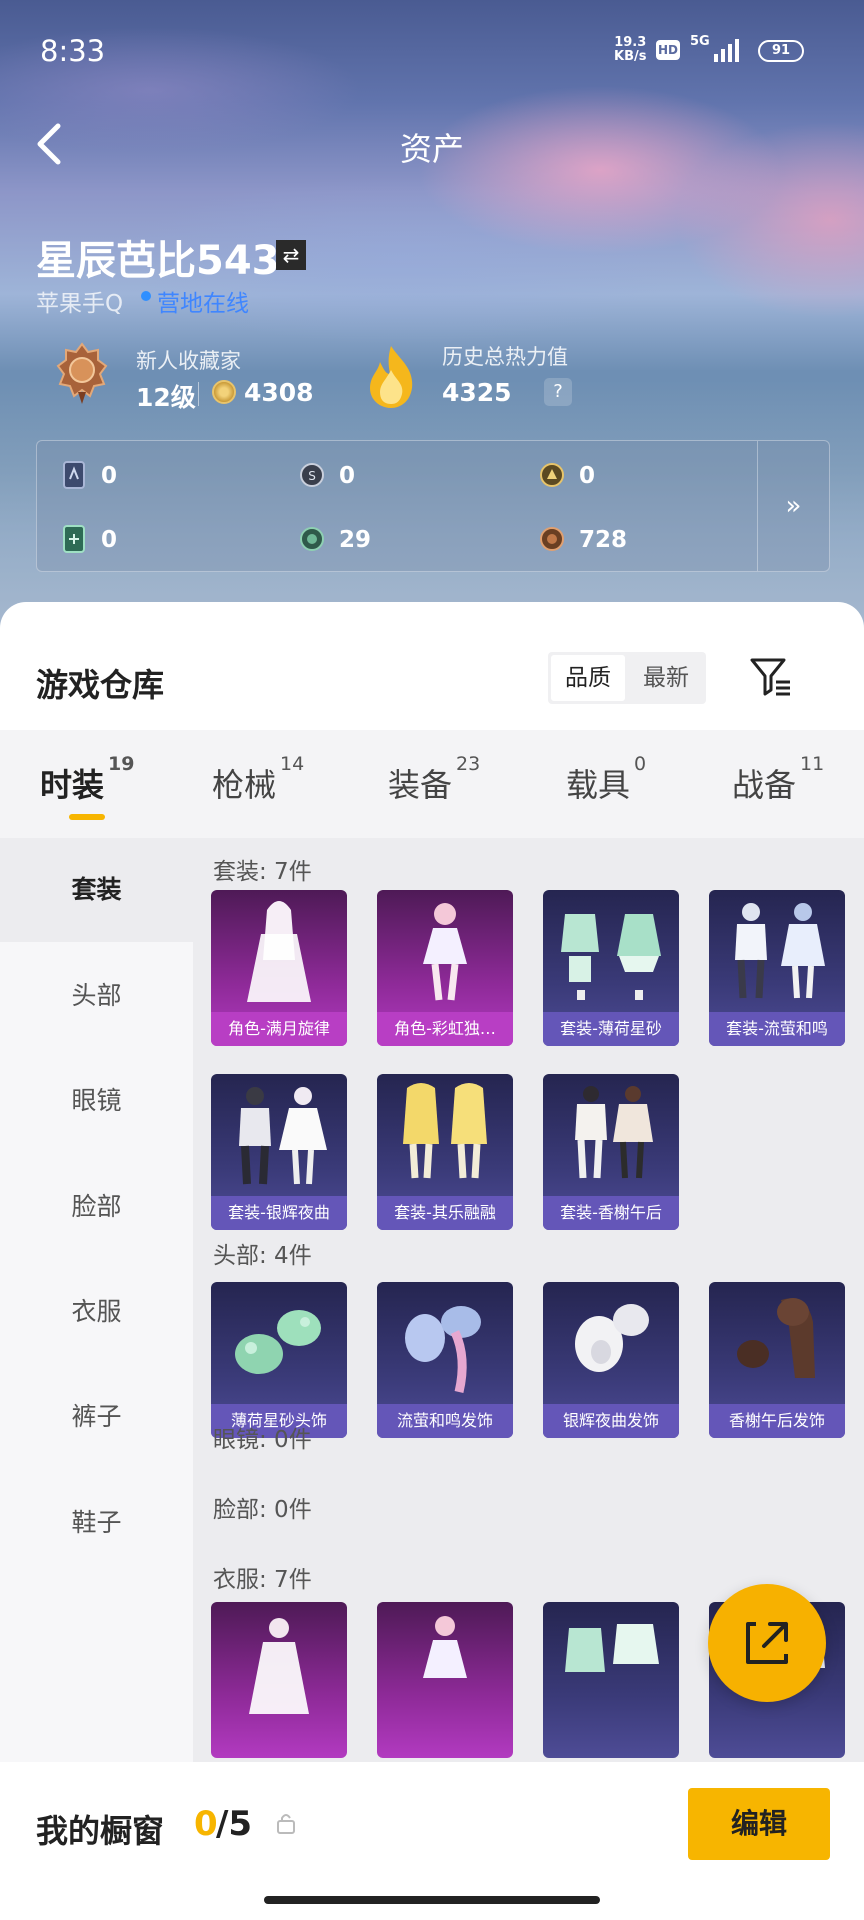 The height and width of the screenshot is (1920, 864). Describe the element at coordinates (291, 255) in the screenshot. I see `switch-account-icon: ⇄` at that location.